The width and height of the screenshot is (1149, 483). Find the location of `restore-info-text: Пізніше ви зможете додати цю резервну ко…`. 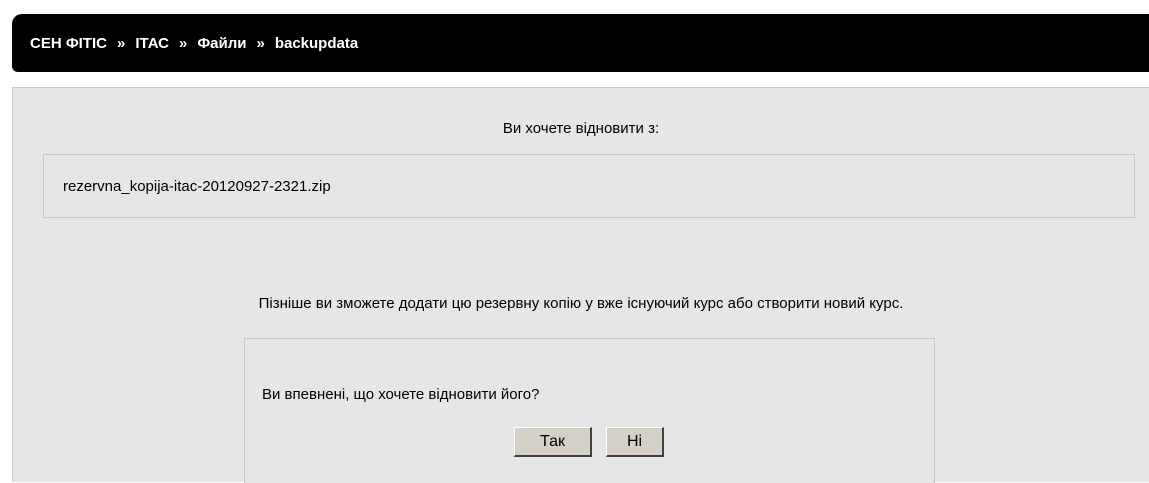

restore-info-text: Пізніше ви зможете додати цю резервну ко… is located at coordinates (581, 303).